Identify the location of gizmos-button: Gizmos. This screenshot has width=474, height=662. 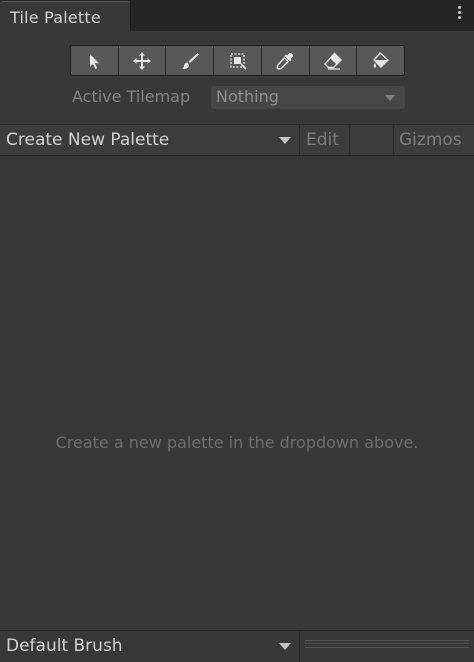
(434, 140).